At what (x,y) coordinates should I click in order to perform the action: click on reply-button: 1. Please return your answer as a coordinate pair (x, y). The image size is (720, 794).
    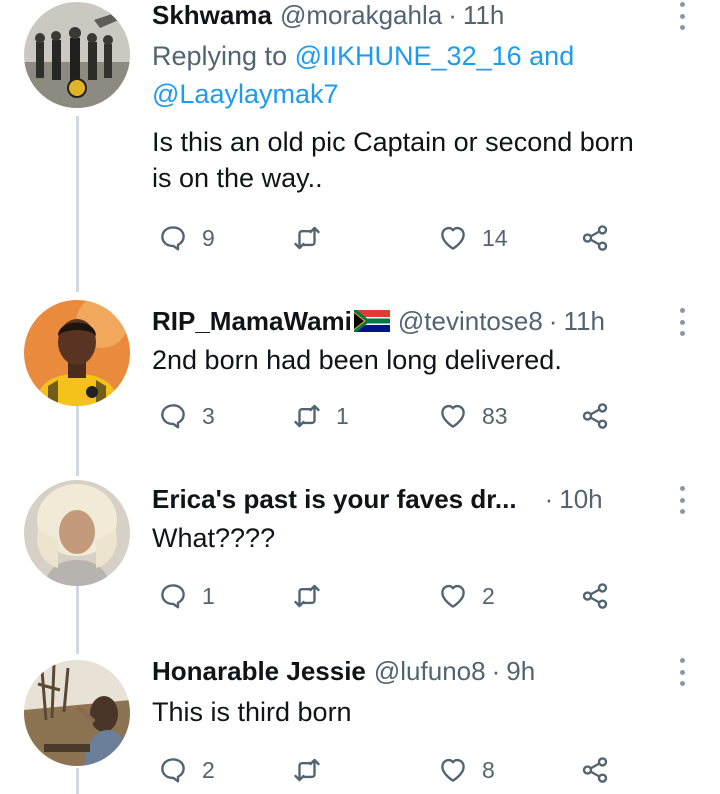
    Looking at the image, I should click on (186, 596).